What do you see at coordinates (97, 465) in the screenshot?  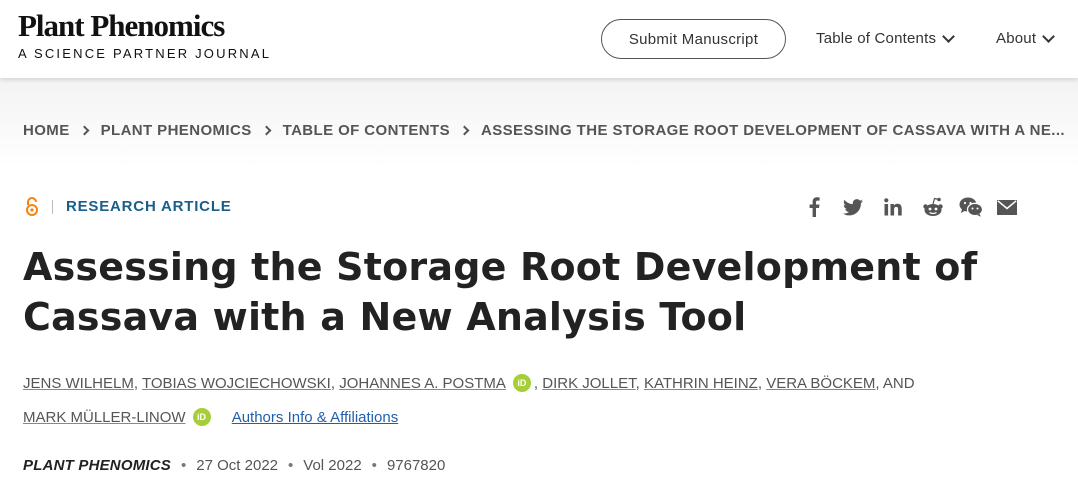 I see `journal-name: PLANT PHENOMICS` at bounding box center [97, 465].